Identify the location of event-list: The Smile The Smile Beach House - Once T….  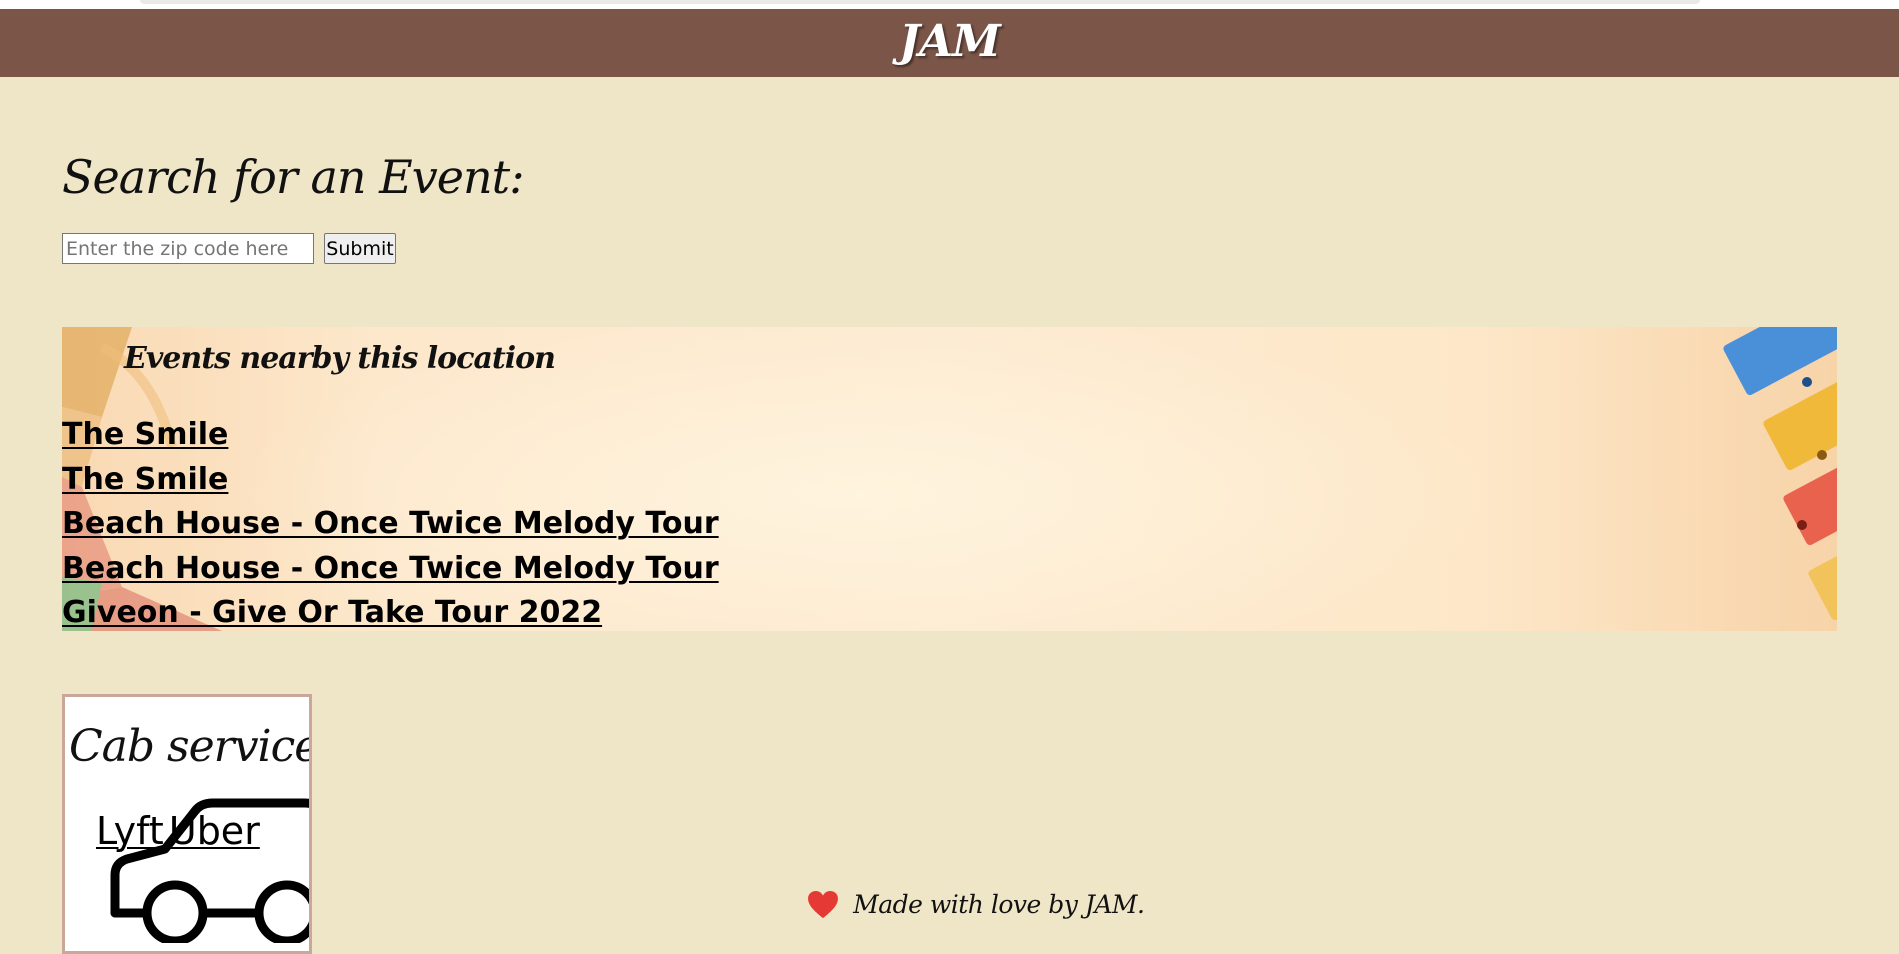
(390, 522).